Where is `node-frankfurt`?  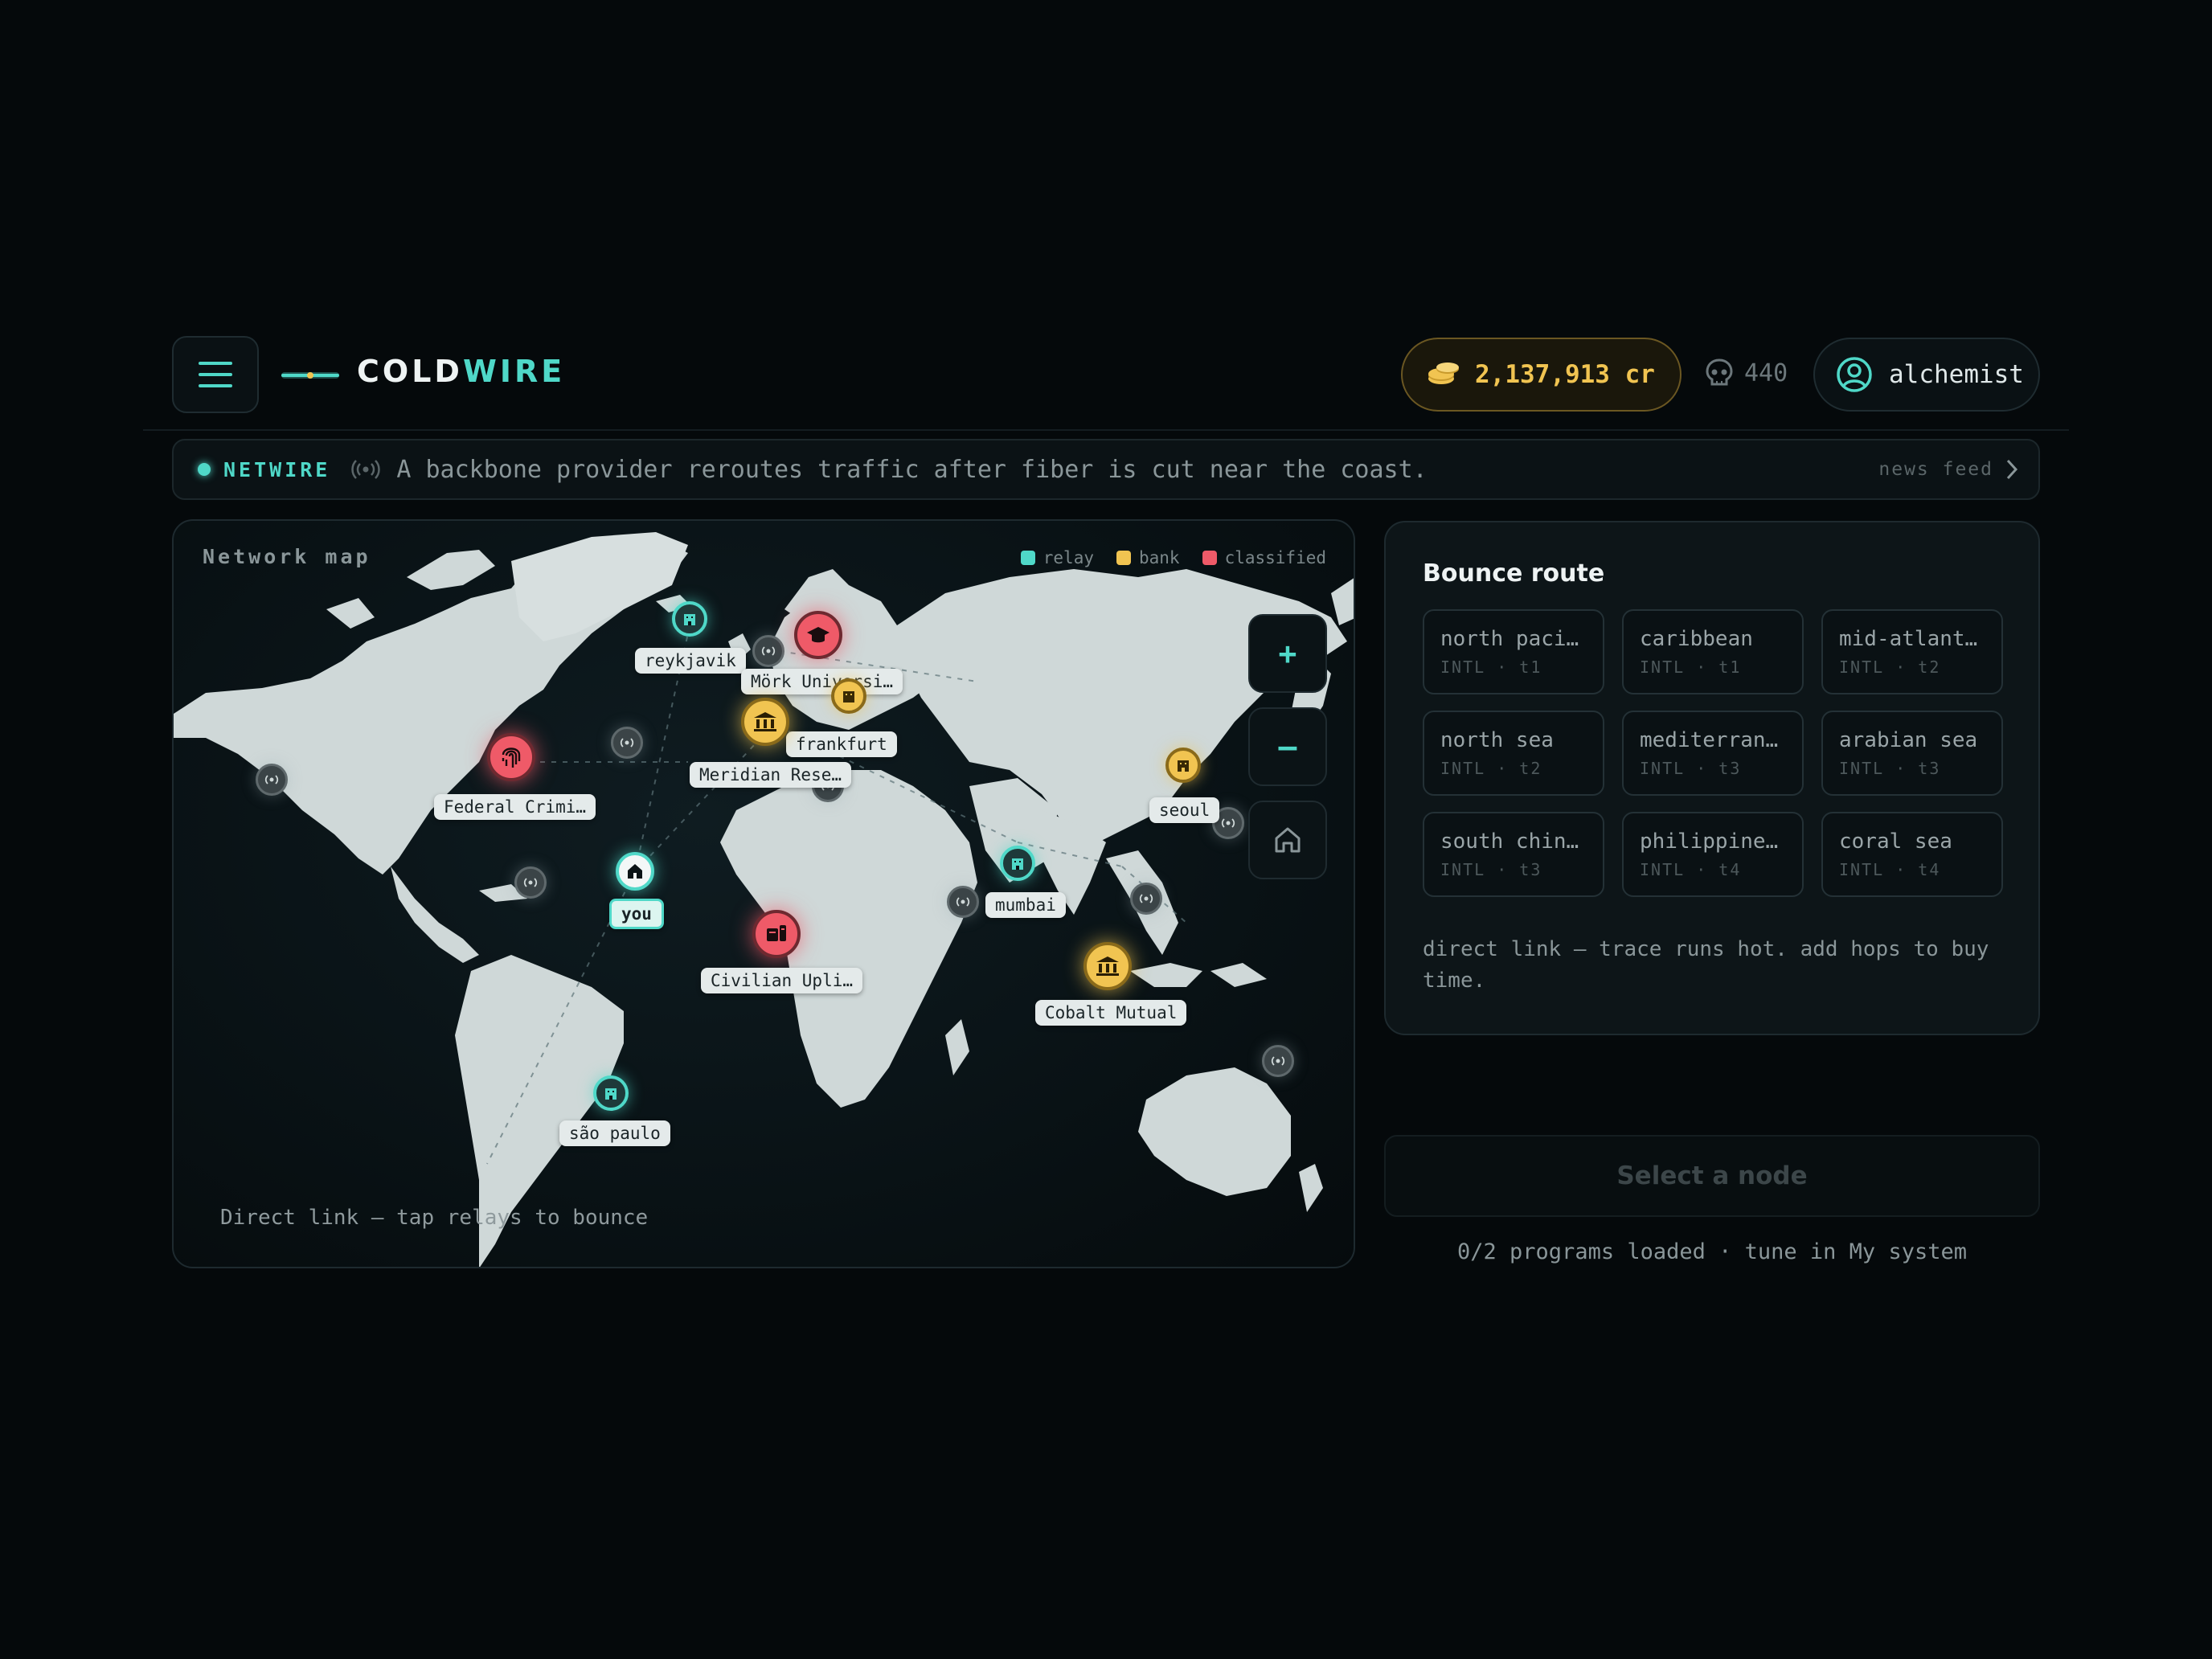 node-frankfurt is located at coordinates (848, 696).